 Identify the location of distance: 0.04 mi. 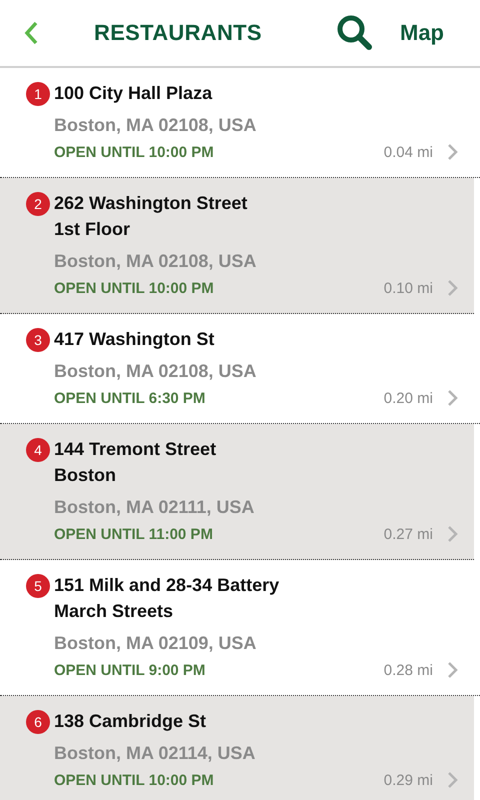
(408, 152).